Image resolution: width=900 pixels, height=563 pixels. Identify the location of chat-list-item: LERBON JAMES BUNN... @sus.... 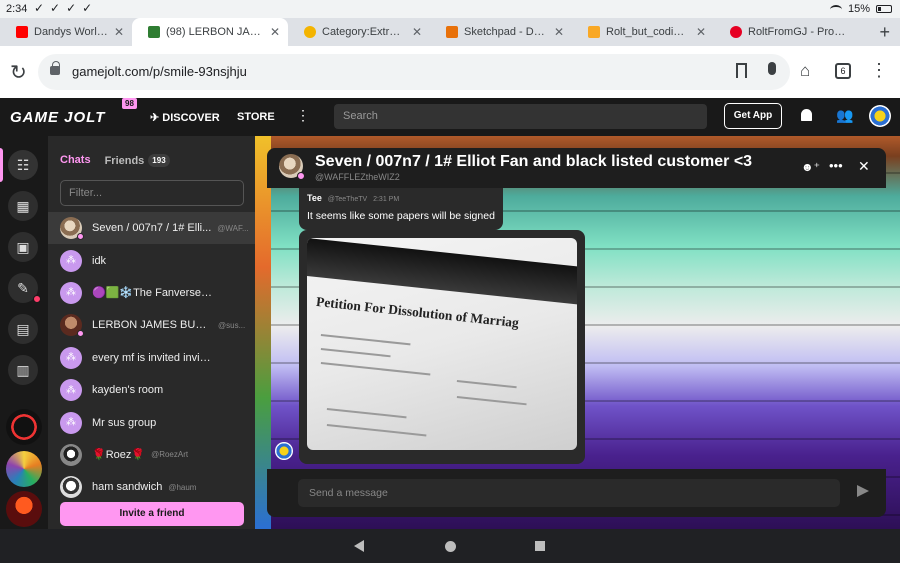
(151, 325).